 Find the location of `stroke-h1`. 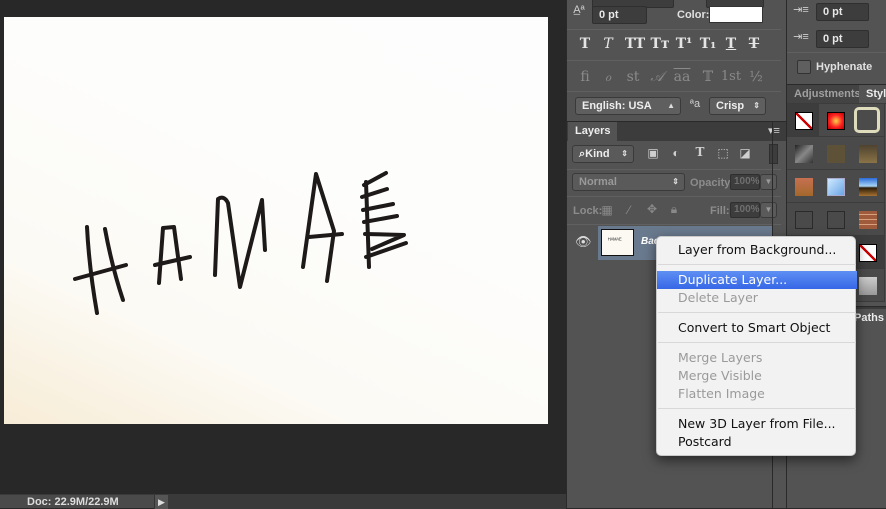

stroke-h1 is located at coordinates (92, 270).